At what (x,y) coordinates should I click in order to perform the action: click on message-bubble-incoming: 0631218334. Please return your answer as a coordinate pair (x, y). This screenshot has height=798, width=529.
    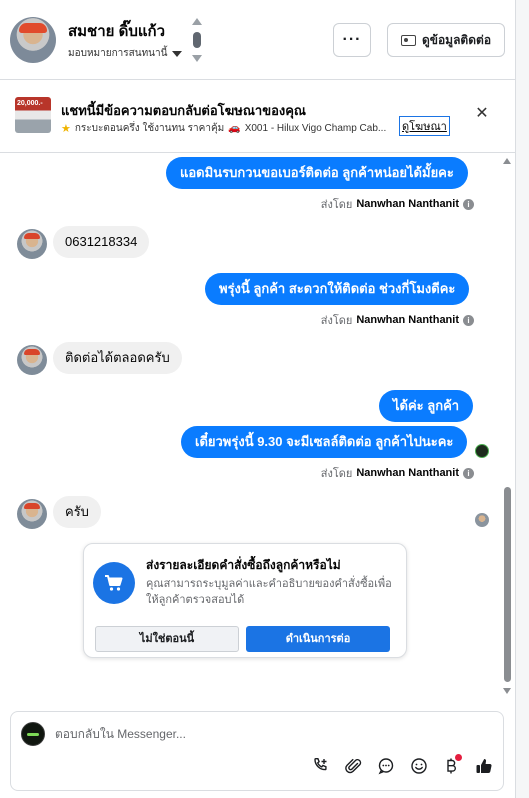
    Looking at the image, I should click on (101, 242).